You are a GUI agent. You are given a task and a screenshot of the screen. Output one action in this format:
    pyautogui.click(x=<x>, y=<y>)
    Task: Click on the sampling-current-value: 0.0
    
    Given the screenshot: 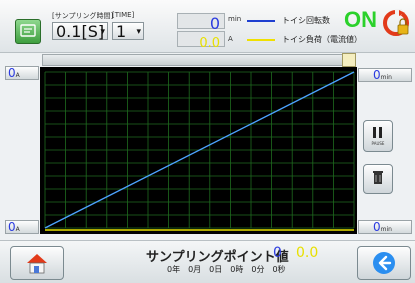 What is the action you would take?
    pyautogui.click(x=307, y=253)
    